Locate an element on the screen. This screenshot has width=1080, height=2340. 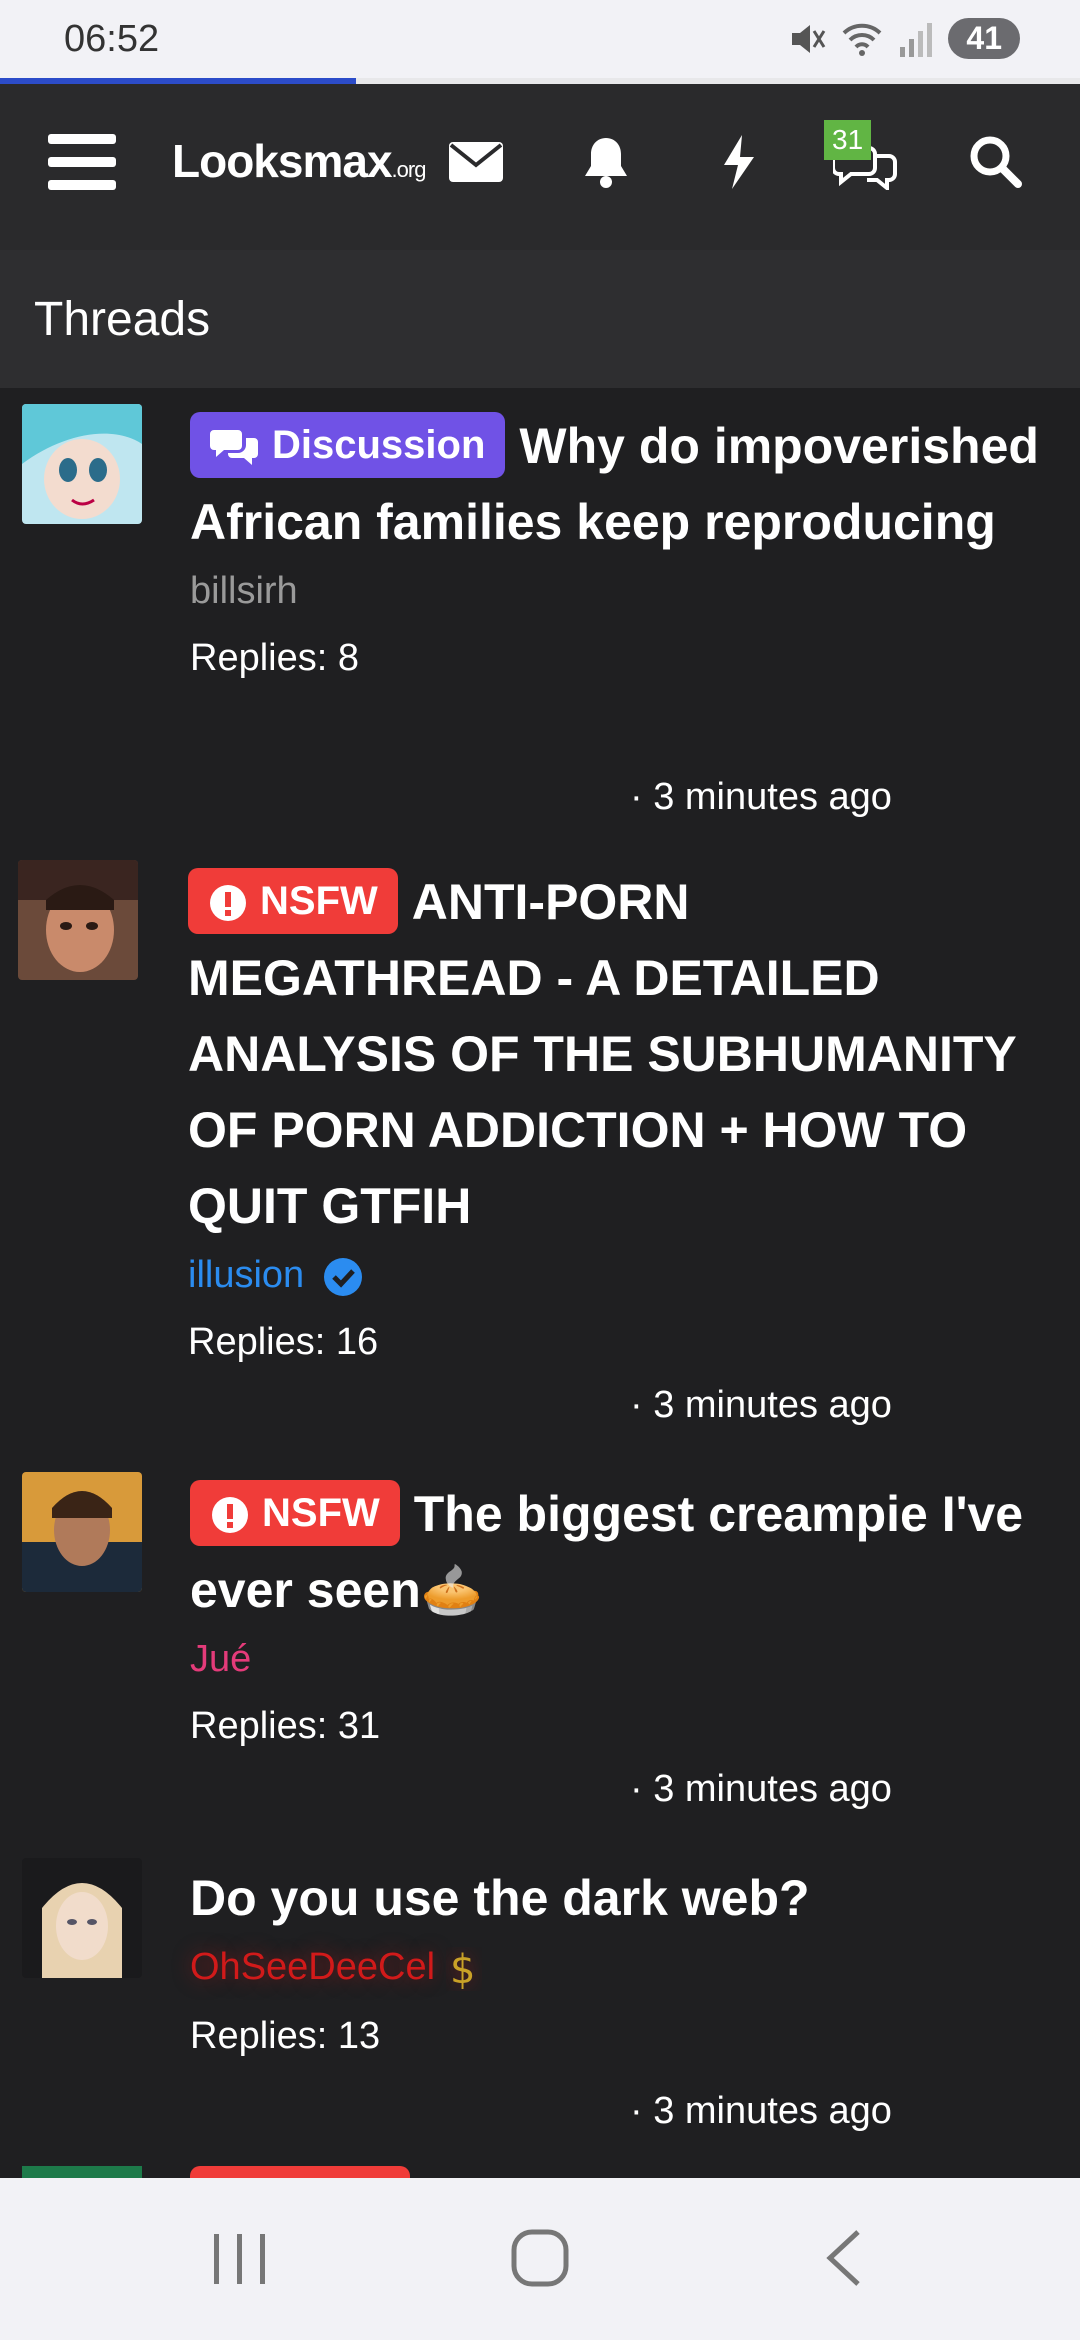
thread-author: illusion is located at coordinates (623, 1275).